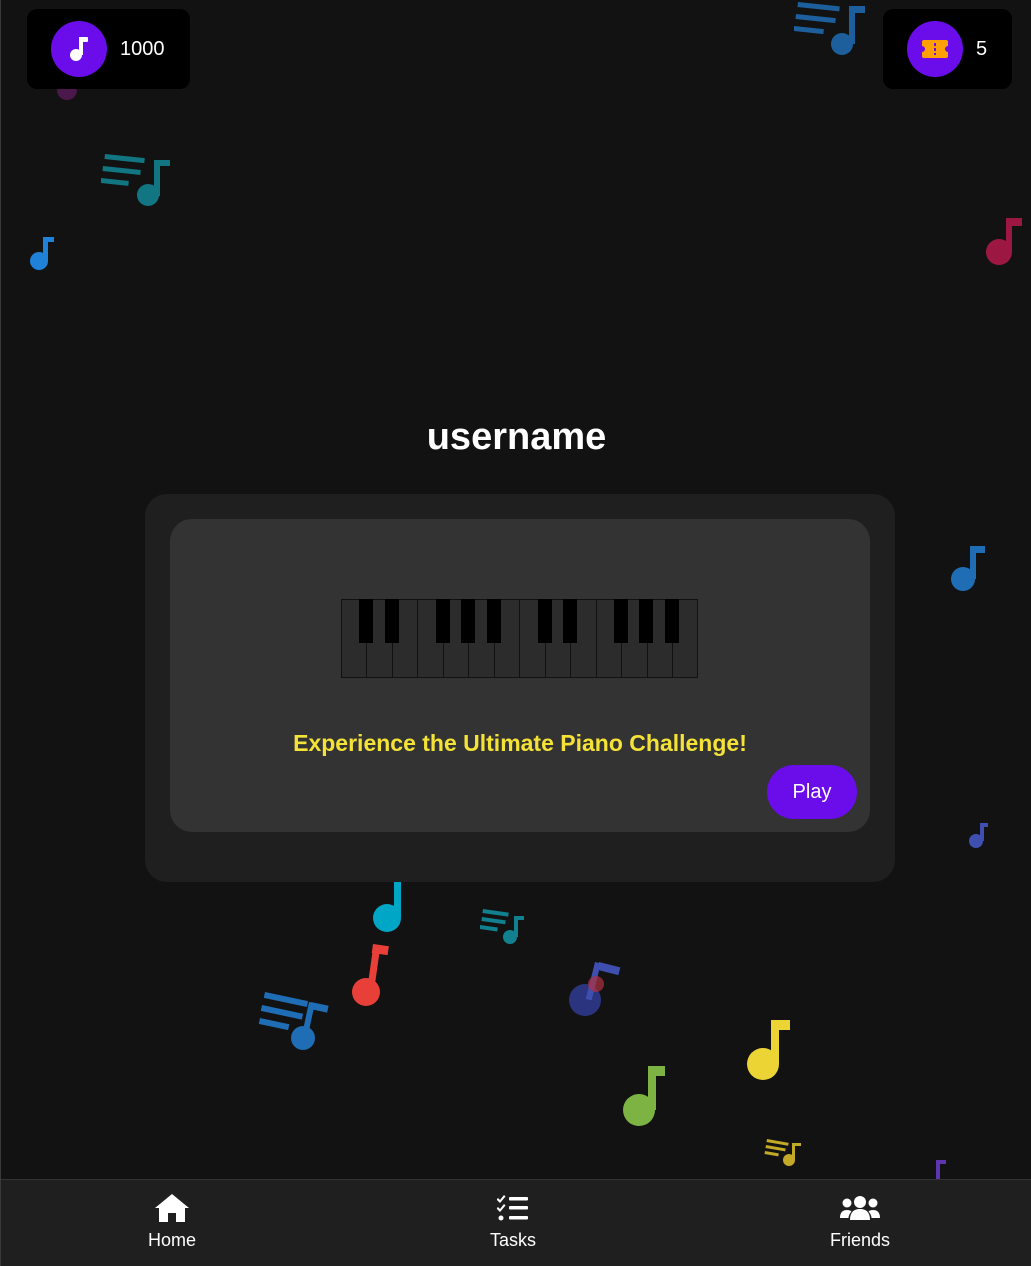  I want to click on music-points-badge: 1000, so click(108, 49).